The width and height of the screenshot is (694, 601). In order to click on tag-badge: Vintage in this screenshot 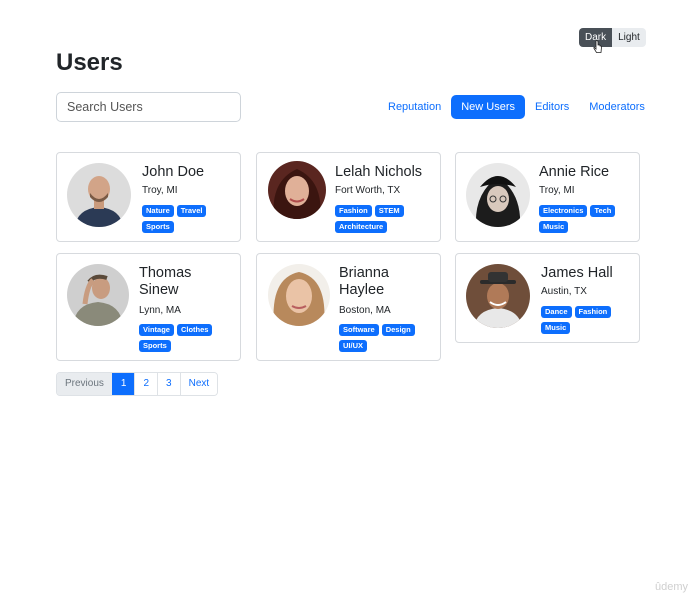, I will do `click(156, 330)`.